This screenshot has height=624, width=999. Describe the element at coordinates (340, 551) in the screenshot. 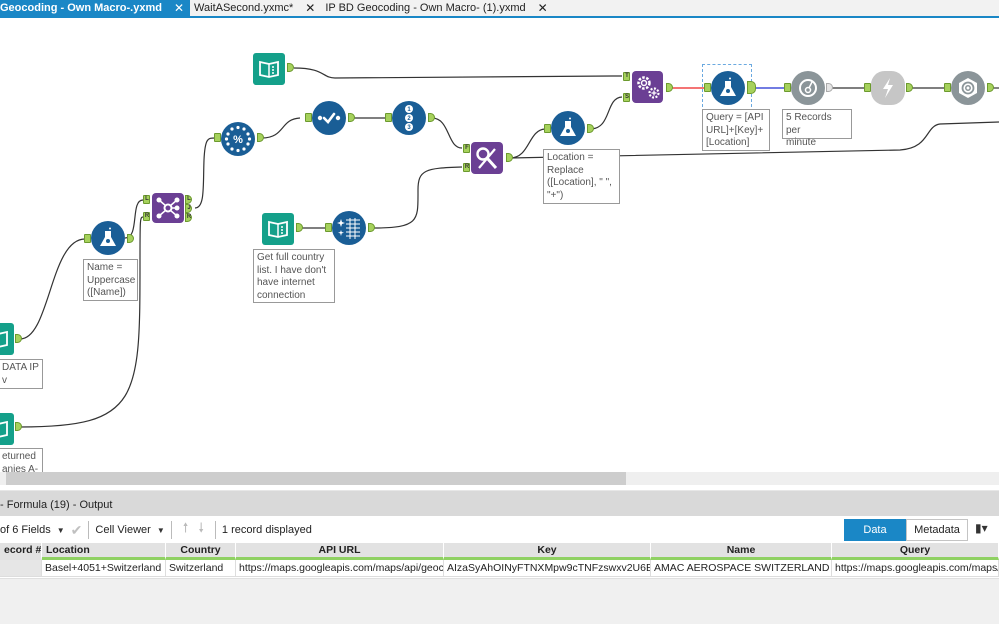

I see `column-header-api-url: API URL` at that location.